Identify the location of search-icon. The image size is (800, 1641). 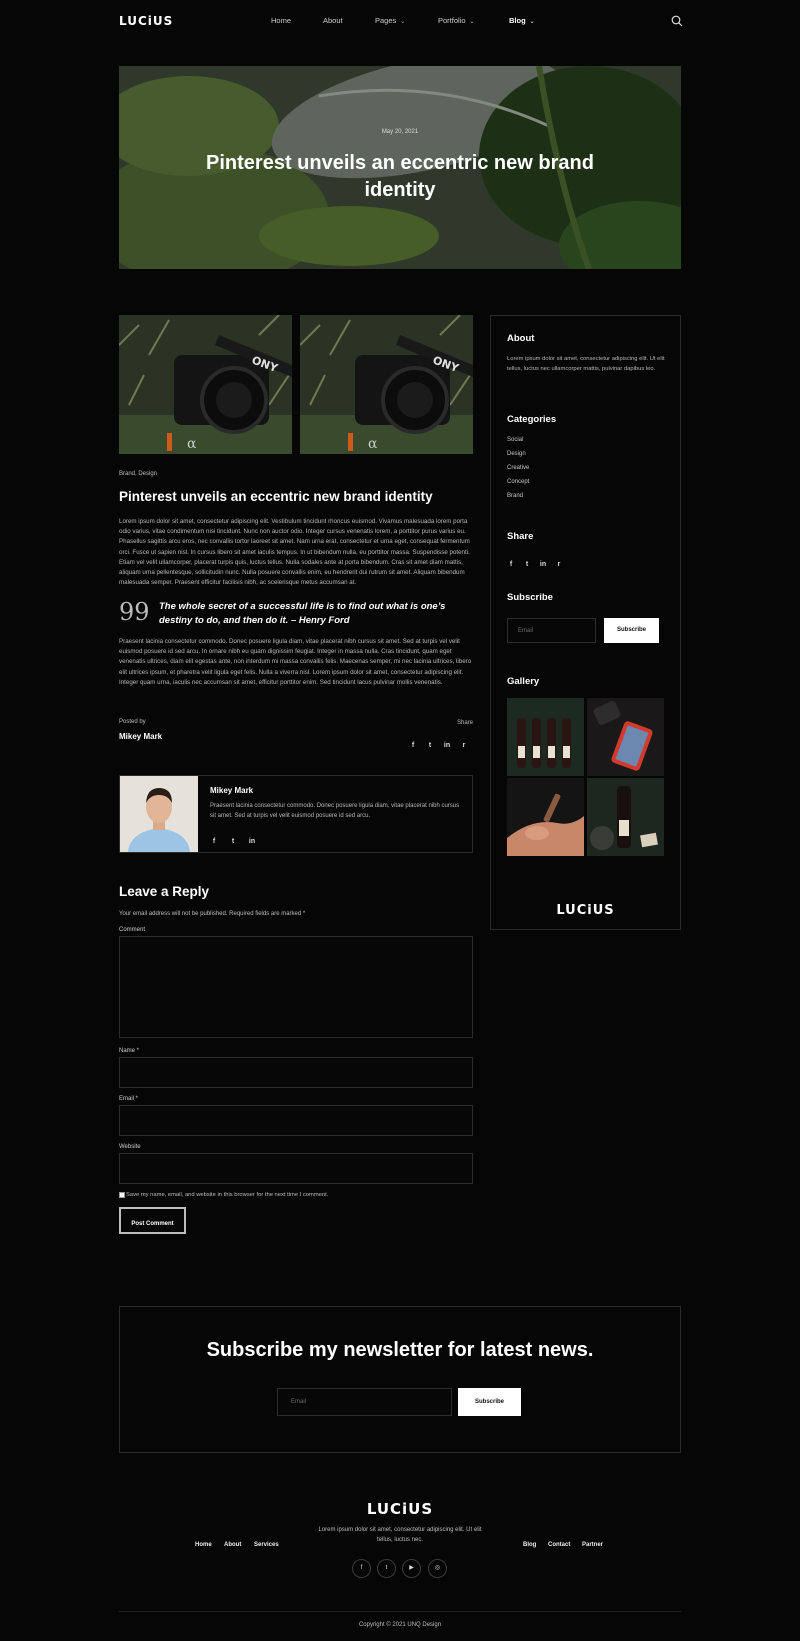
(677, 20).